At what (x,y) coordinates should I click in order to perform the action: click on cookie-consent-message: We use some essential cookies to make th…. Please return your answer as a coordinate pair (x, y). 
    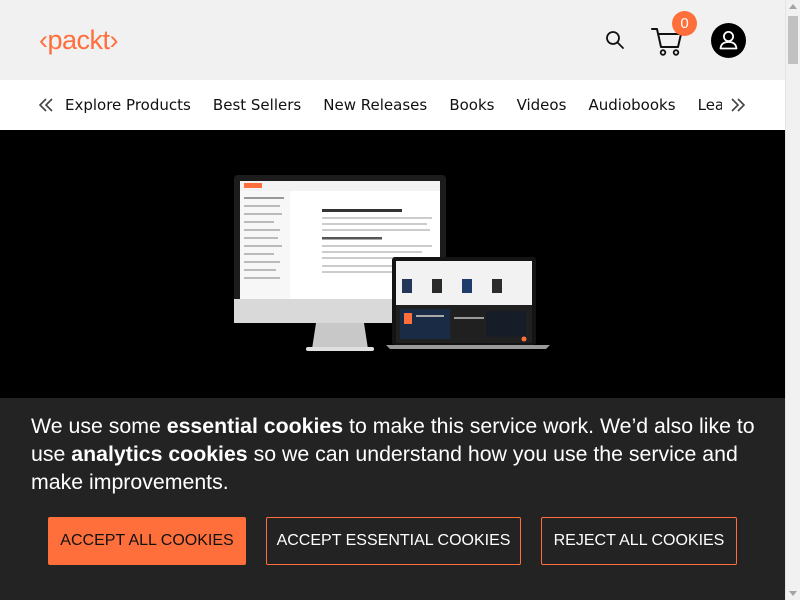
    Looking at the image, I should click on (396, 454).